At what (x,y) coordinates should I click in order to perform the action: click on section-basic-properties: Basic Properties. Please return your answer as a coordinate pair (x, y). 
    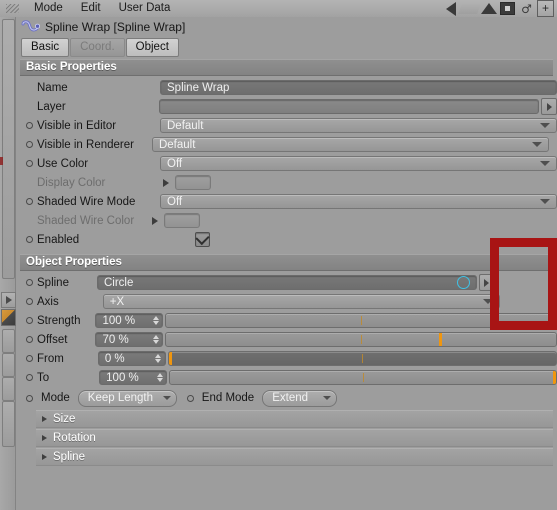
    Looking at the image, I should click on (286, 67).